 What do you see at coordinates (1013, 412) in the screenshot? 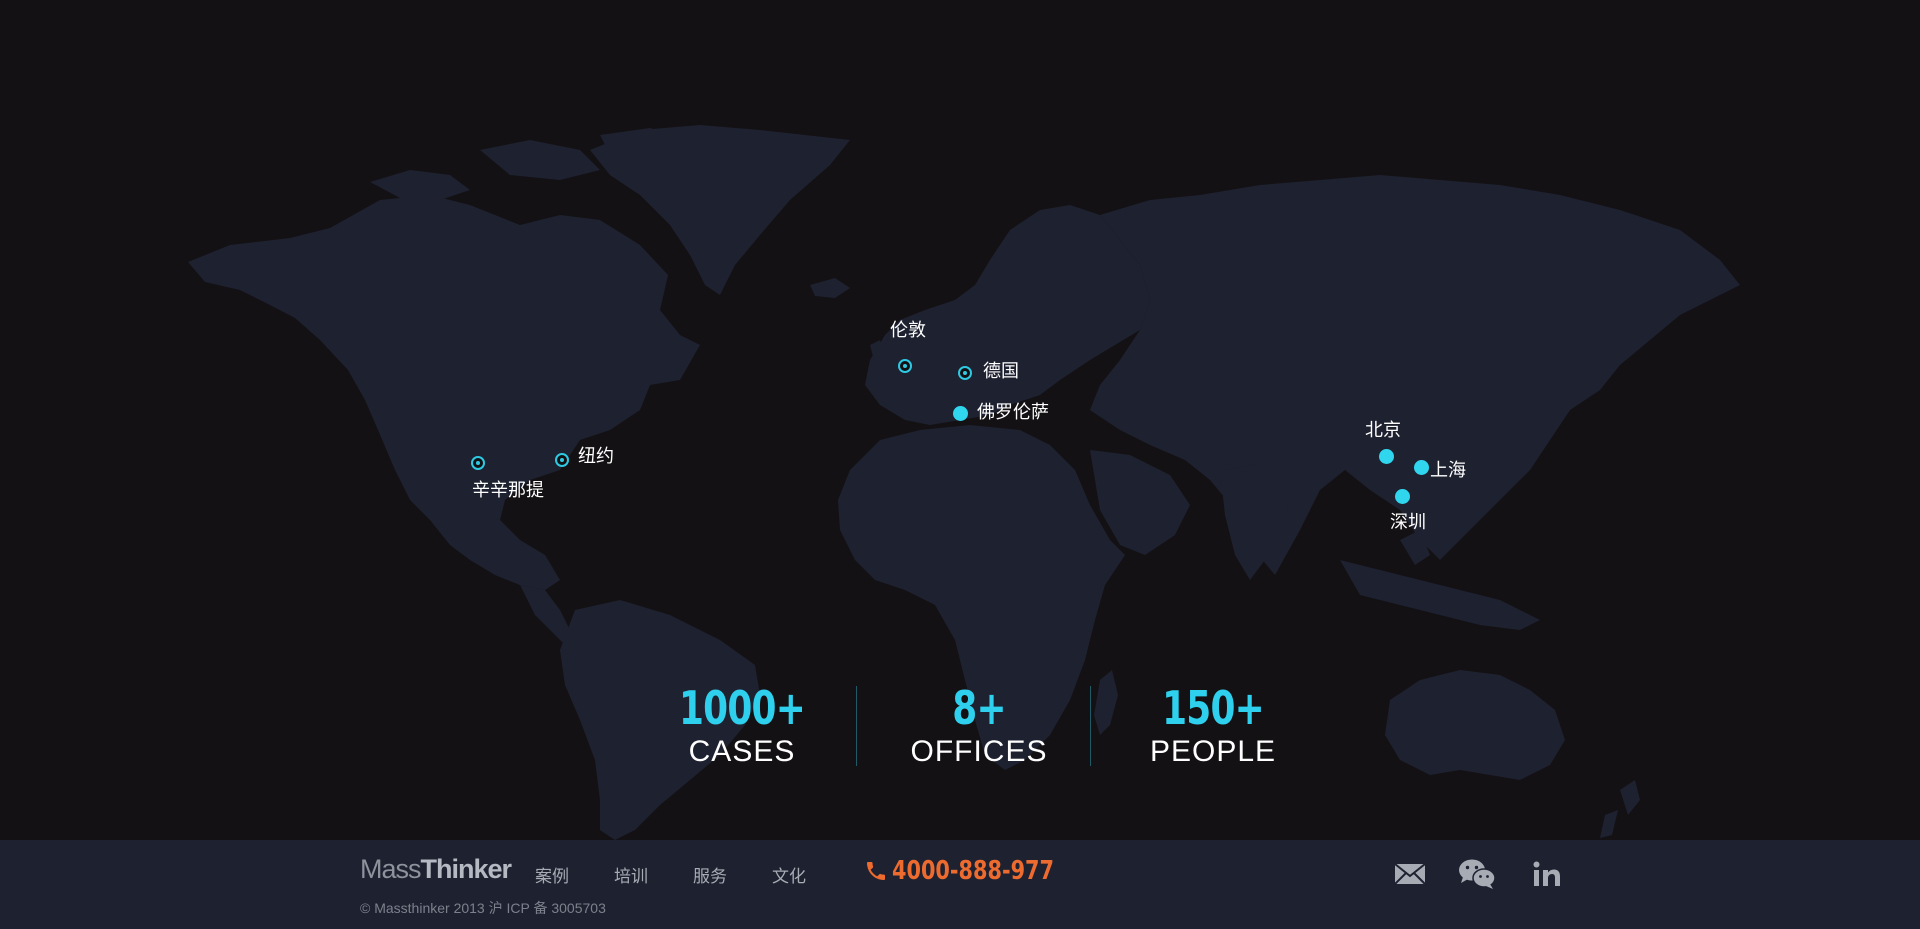
I see `florence-label: 佛罗伦萨` at bounding box center [1013, 412].